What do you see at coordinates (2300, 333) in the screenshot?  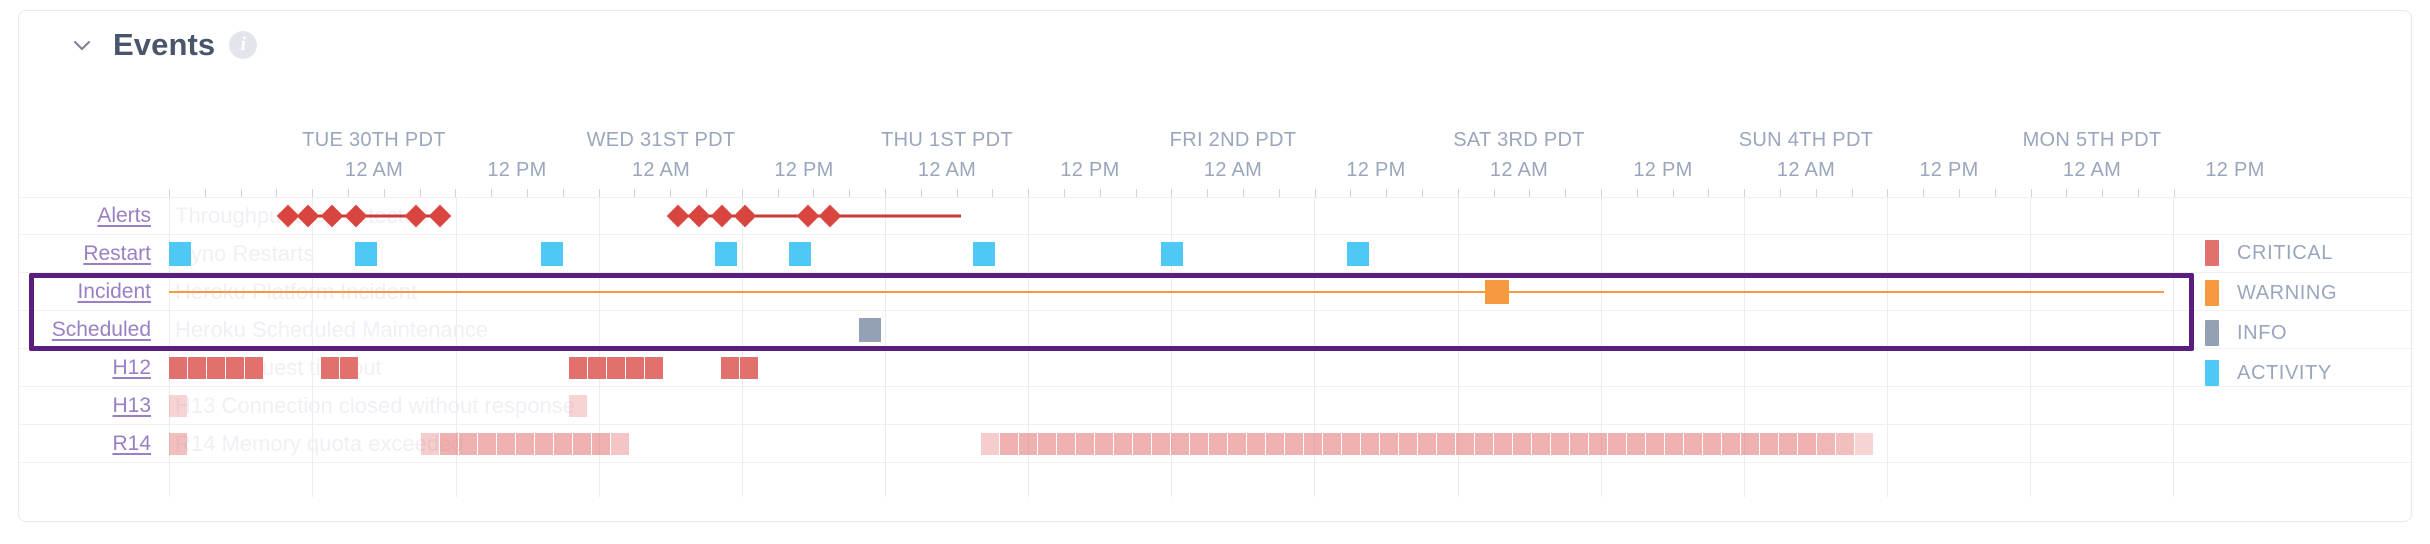 I see `legend-item-info: INFO` at bounding box center [2300, 333].